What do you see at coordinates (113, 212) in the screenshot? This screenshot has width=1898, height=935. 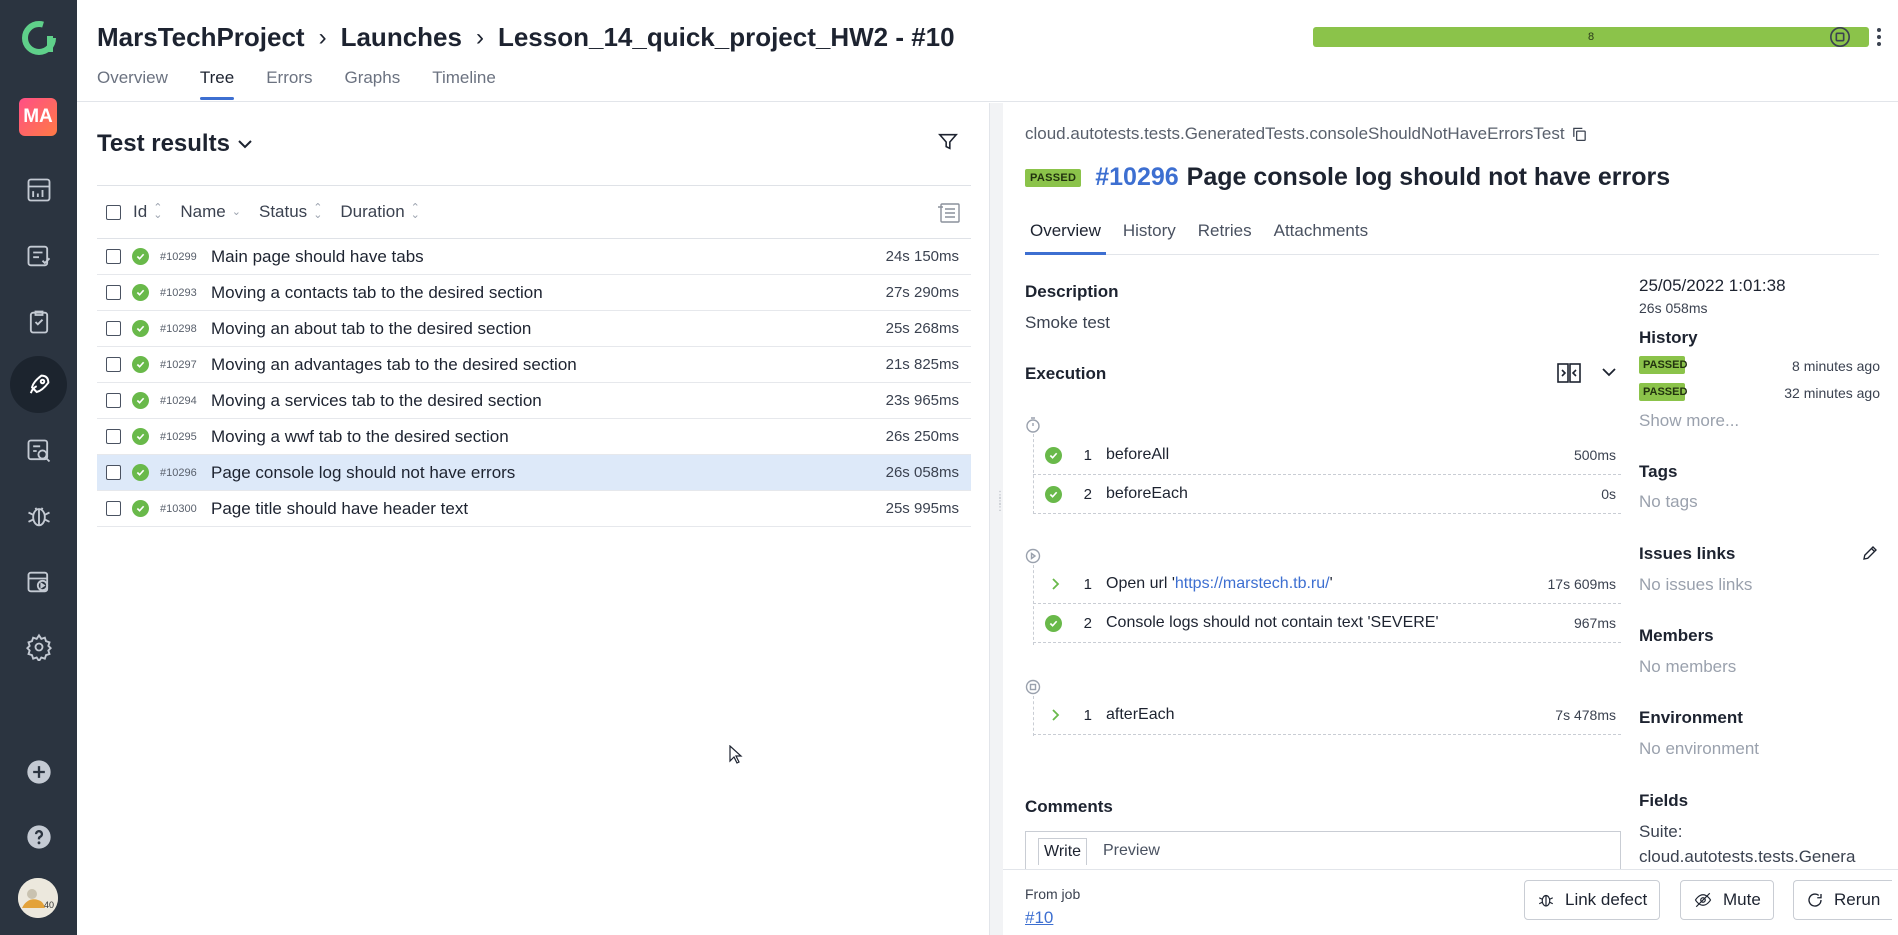 I see `select-all-checkbox` at bounding box center [113, 212].